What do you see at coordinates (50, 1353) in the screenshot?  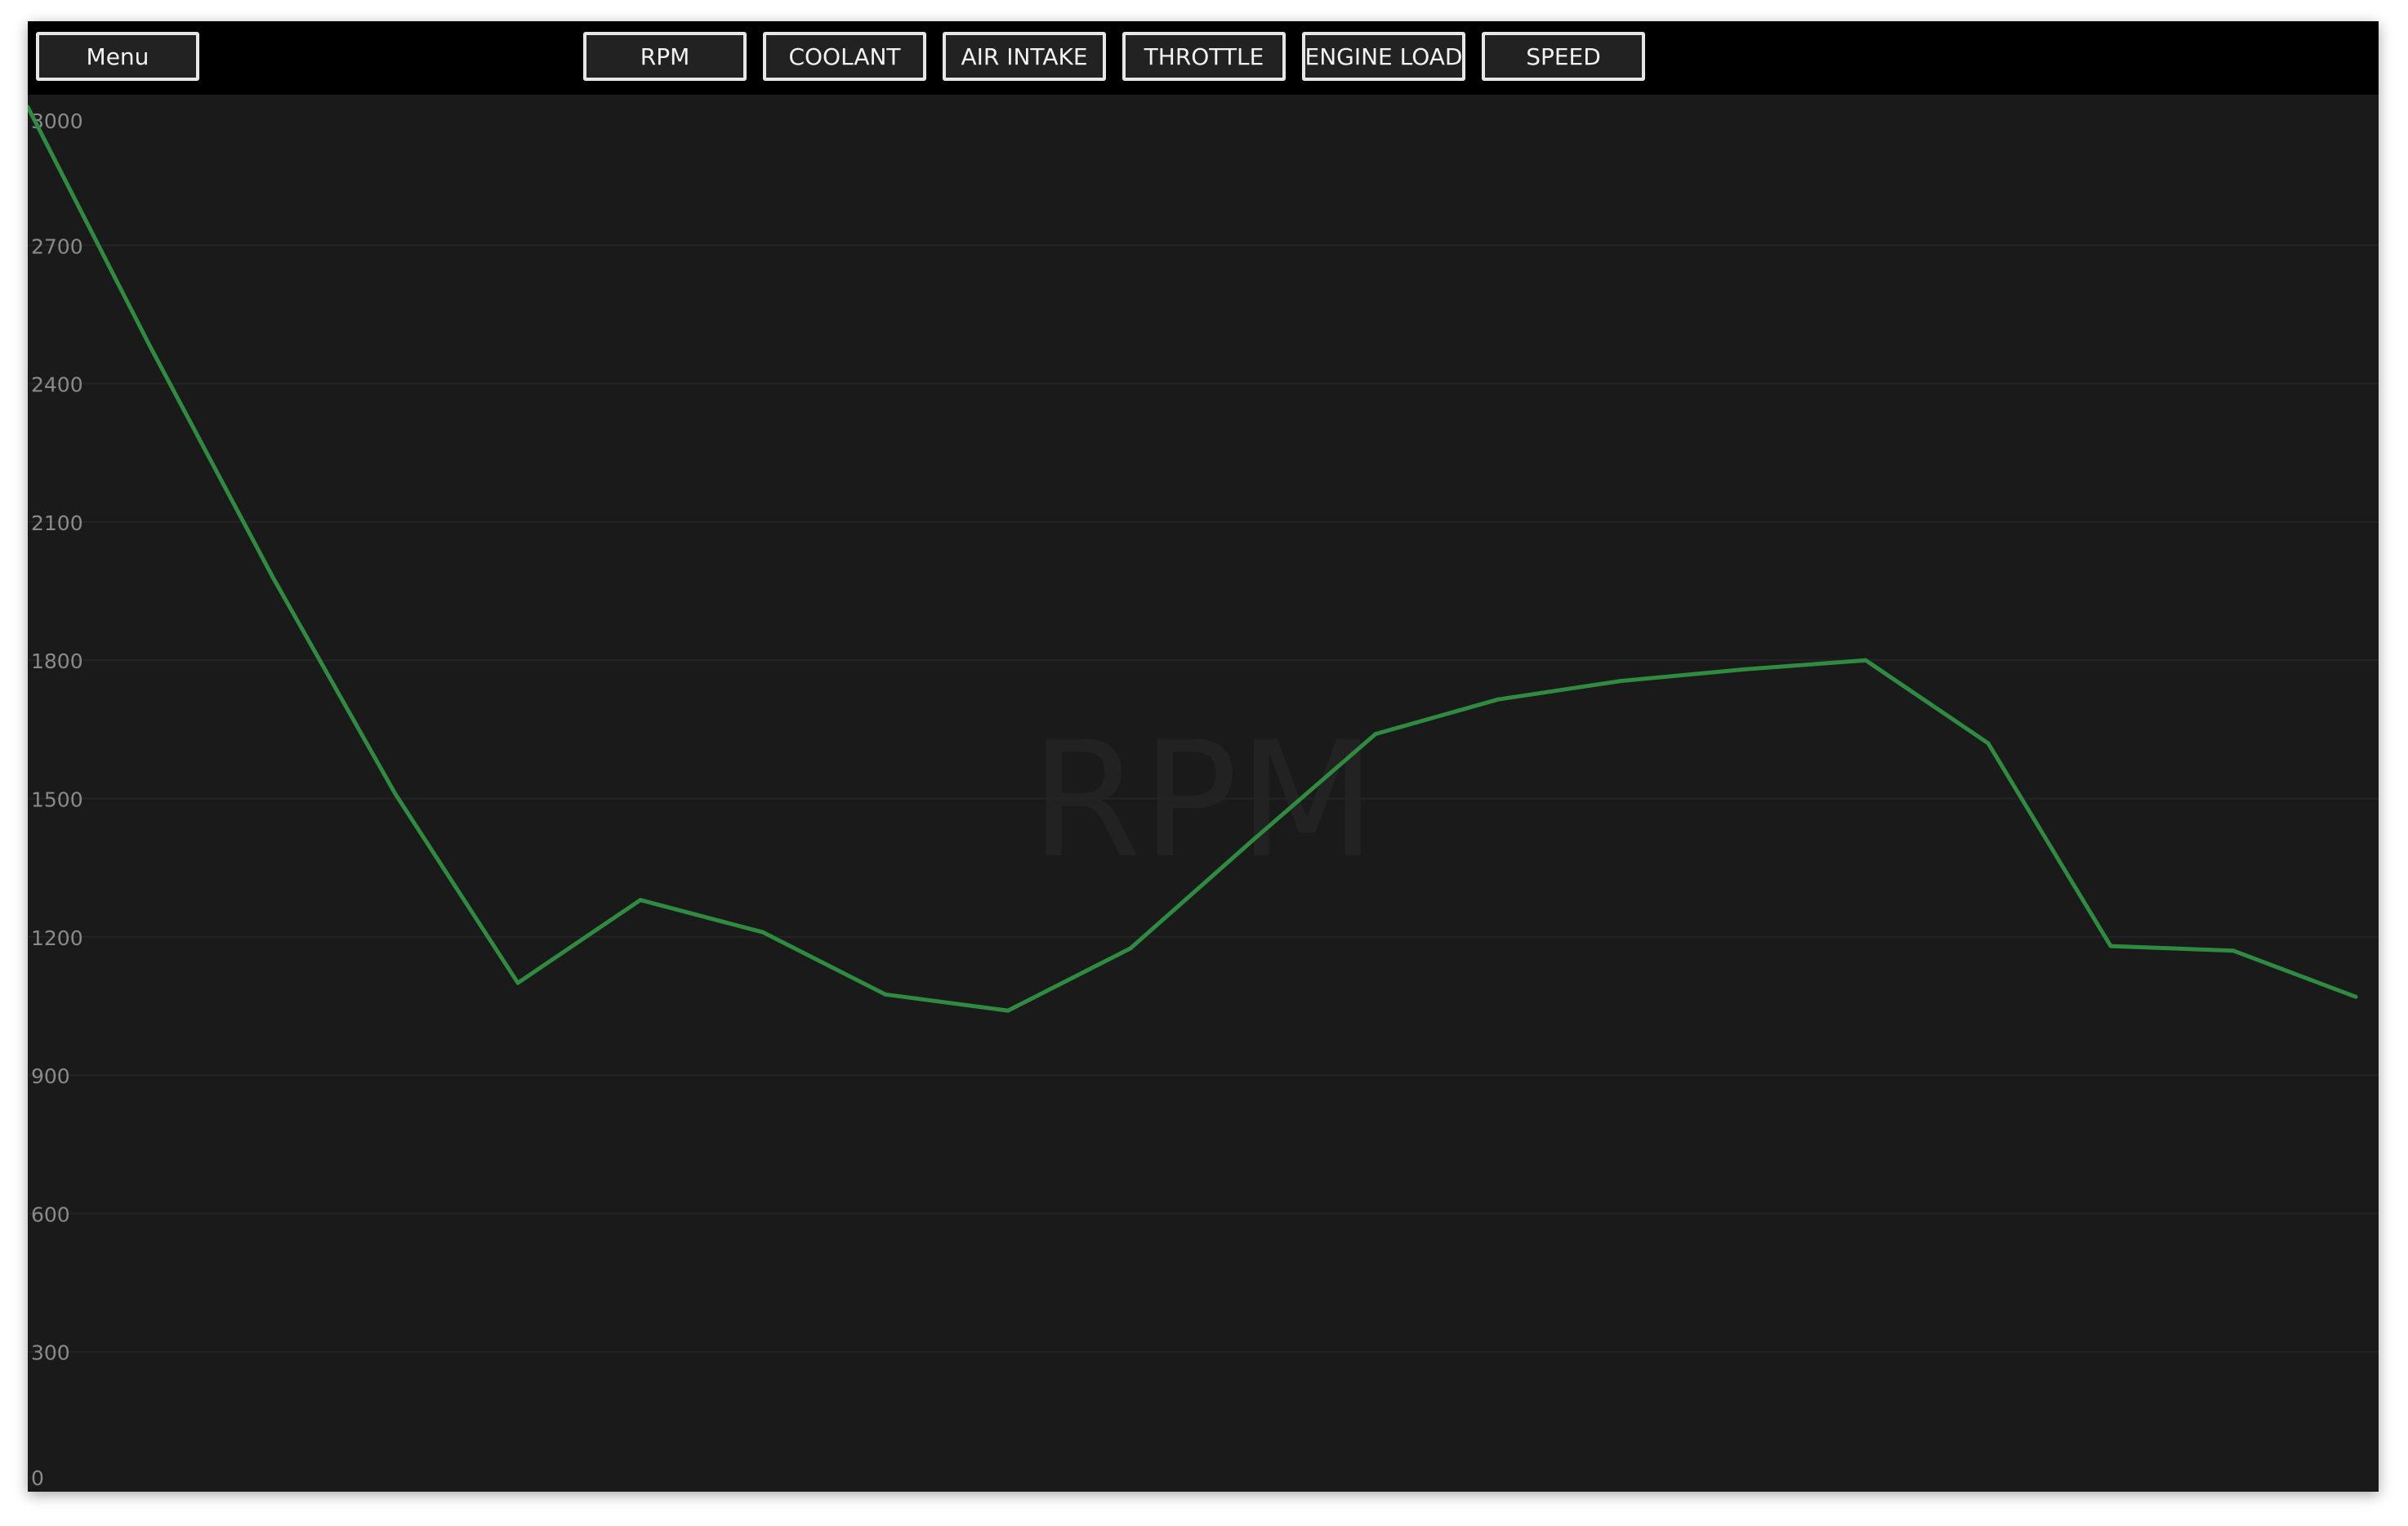 I see `y-tick-label: 300` at bounding box center [50, 1353].